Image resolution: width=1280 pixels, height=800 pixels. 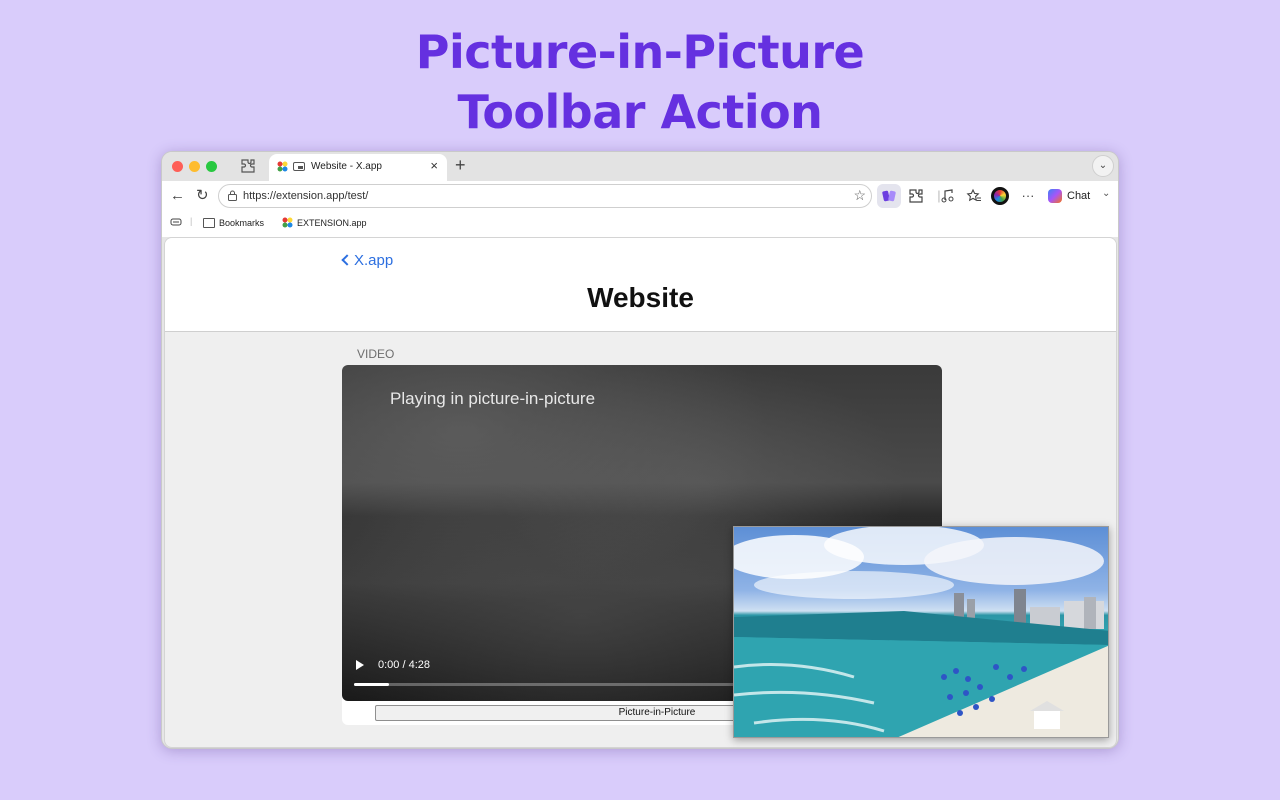 What do you see at coordinates (360, 665) in the screenshot?
I see `play-icon` at bounding box center [360, 665].